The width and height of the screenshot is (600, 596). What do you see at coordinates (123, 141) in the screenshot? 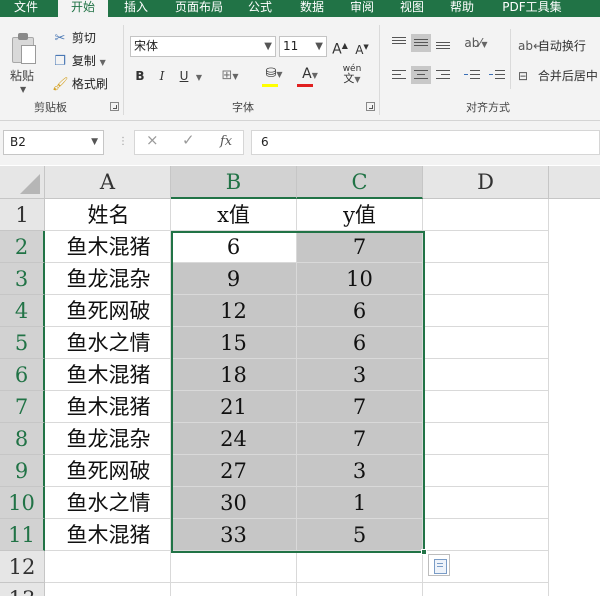
I see `splitter-handle: ⋮` at bounding box center [123, 141].